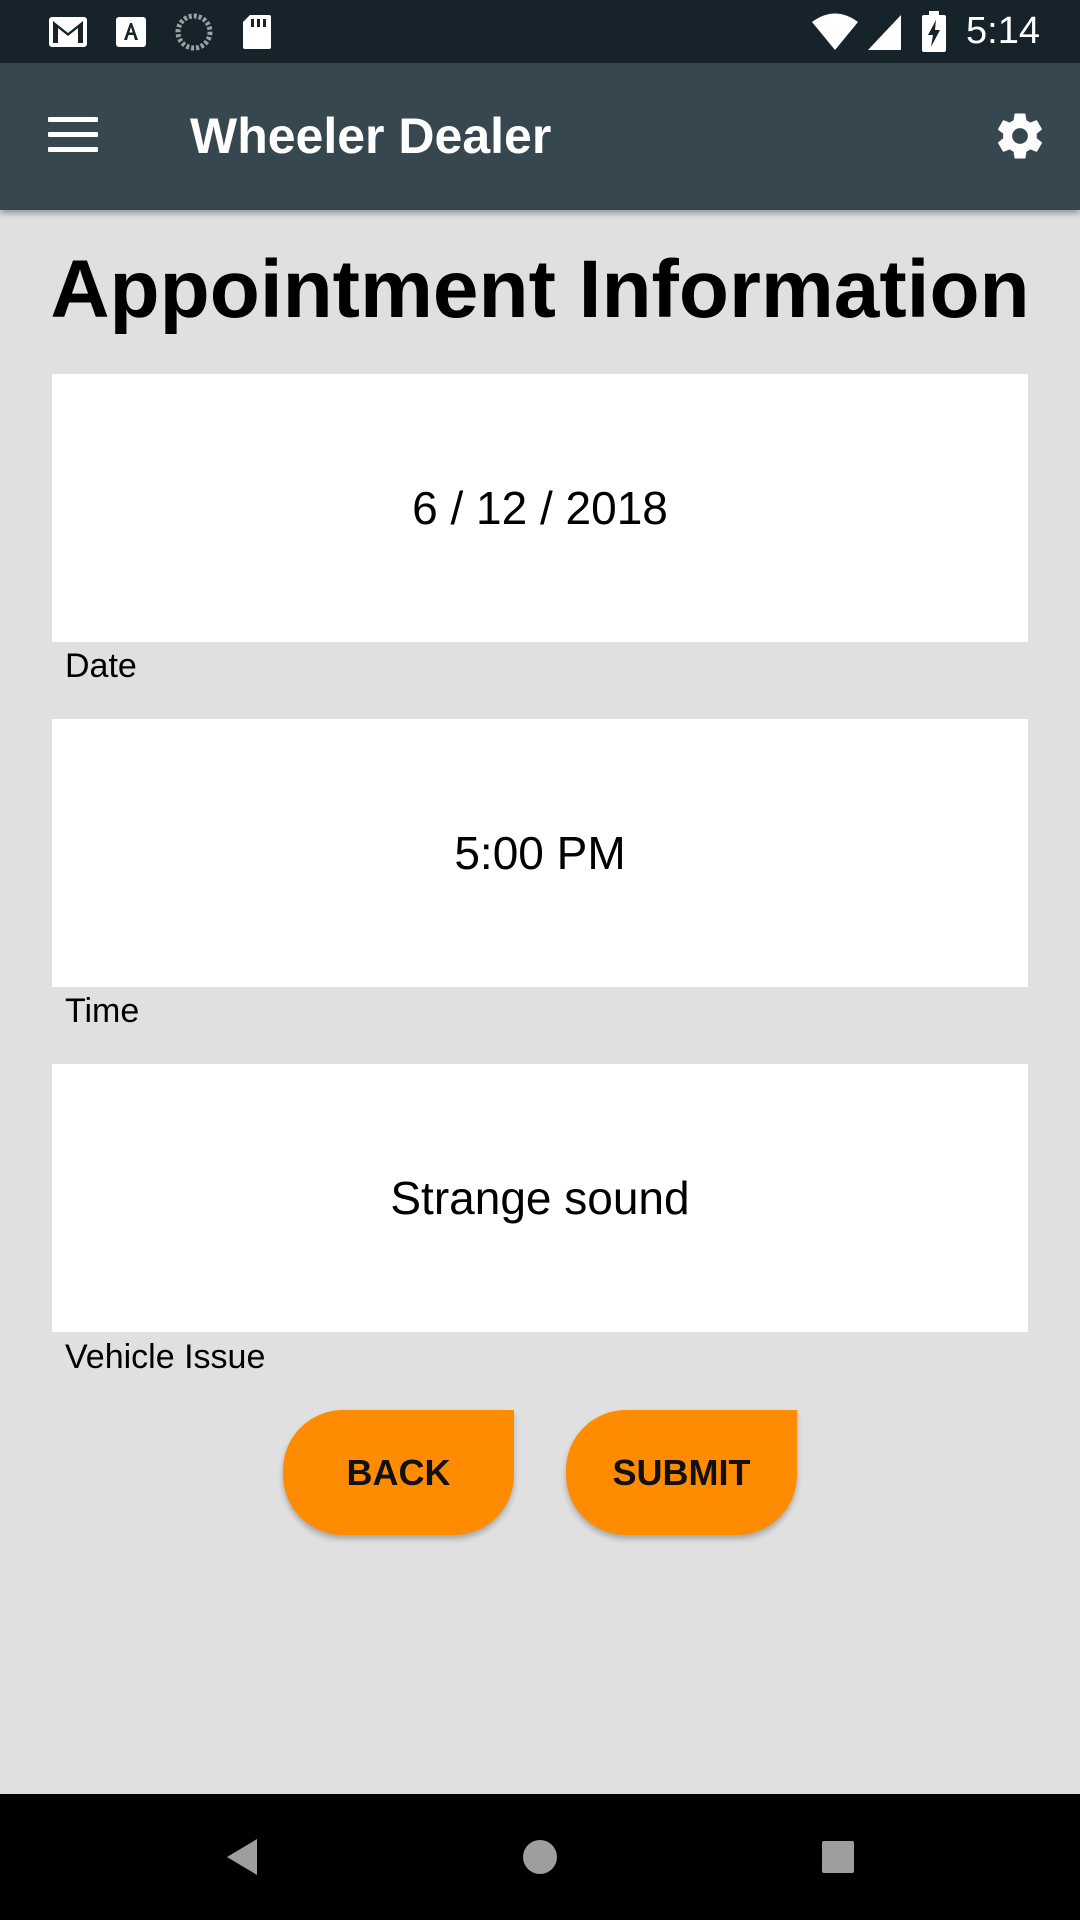 The width and height of the screenshot is (1080, 1920). Describe the element at coordinates (540, 289) in the screenshot. I see `page-title: Appointment Information` at that location.